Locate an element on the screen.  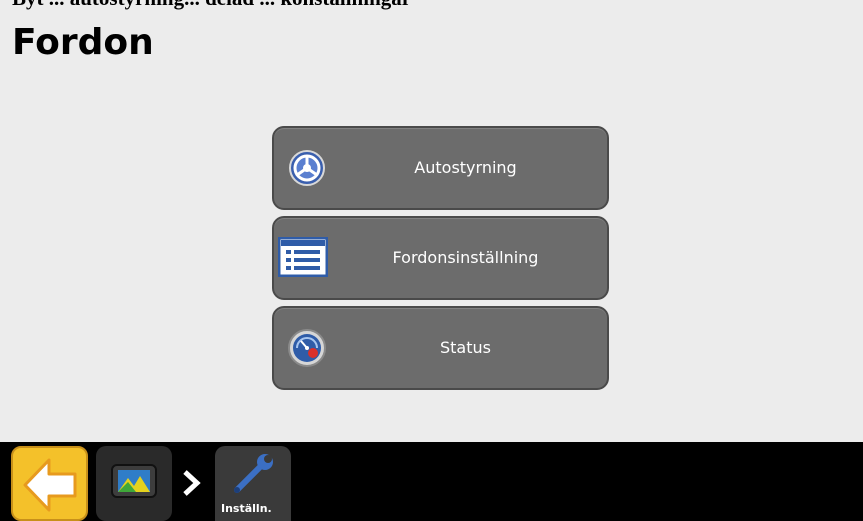
status-button: Status is located at coordinates (440, 348).